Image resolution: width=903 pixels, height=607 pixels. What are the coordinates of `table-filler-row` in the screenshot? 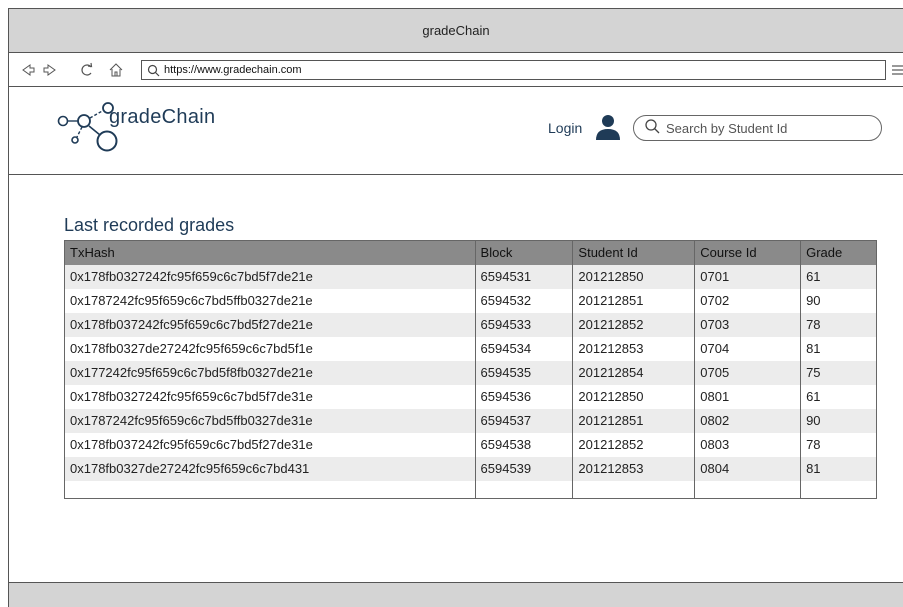 It's located at (470, 489).